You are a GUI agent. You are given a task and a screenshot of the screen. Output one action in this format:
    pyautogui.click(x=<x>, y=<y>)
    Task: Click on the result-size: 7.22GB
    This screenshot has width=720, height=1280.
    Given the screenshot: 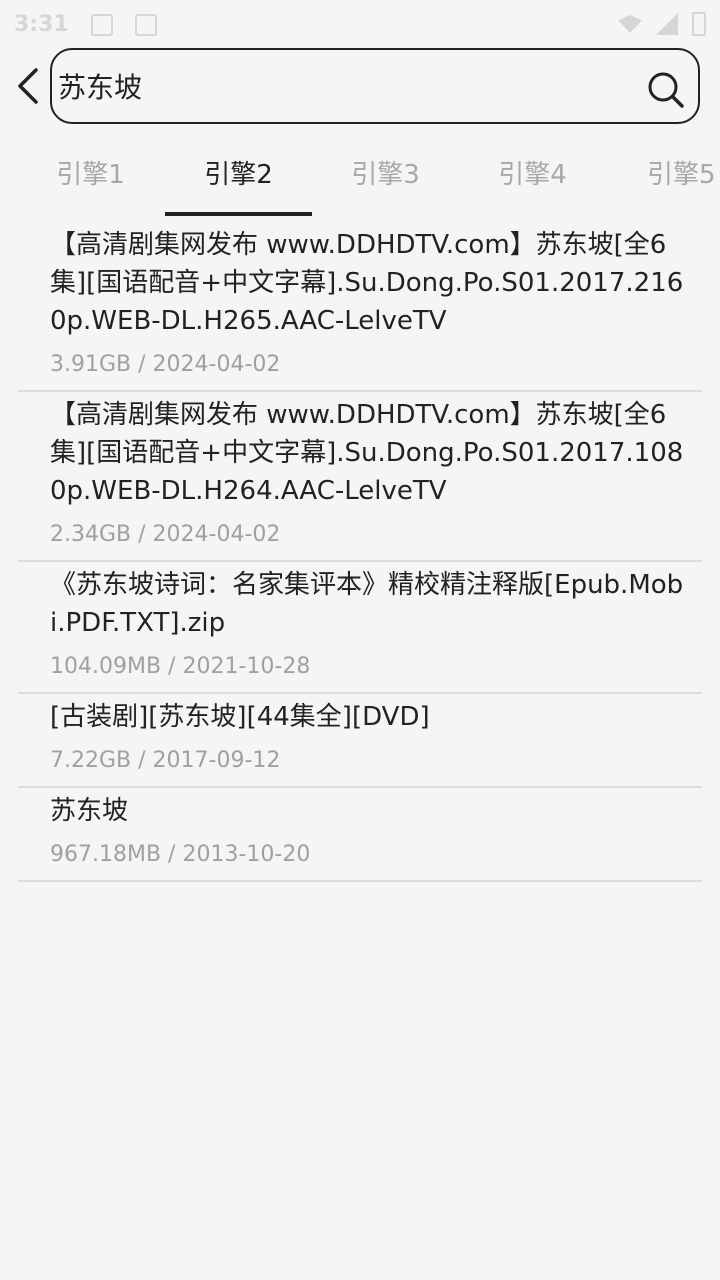 What is the action you would take?
    pyautogui.click(x=91, y=760)
    